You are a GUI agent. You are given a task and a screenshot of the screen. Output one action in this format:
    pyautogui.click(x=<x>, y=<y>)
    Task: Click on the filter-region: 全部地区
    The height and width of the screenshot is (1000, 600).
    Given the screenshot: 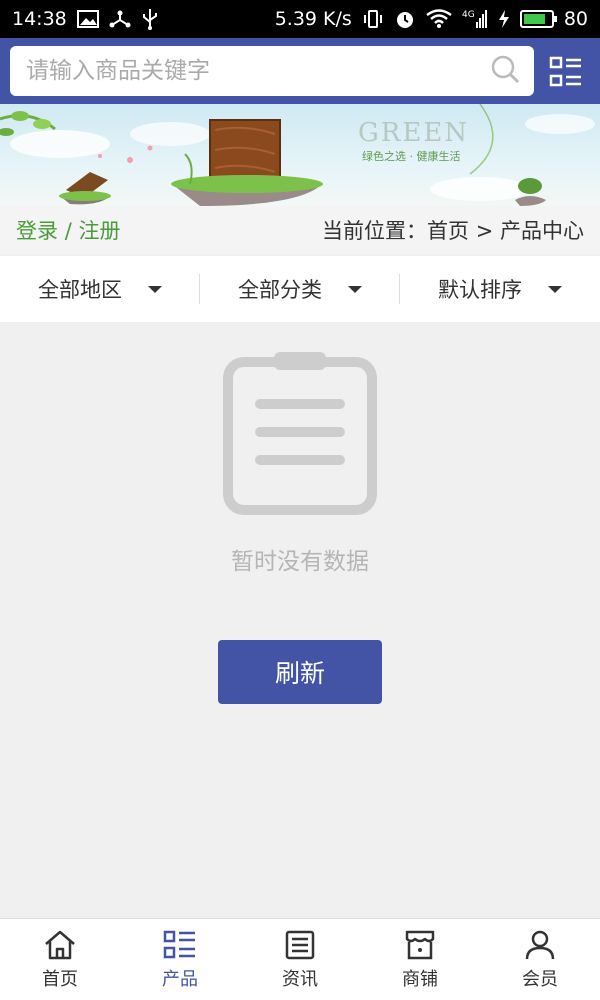 What is the action you would take?
    pyautogui.click(x=100, y=289)
    